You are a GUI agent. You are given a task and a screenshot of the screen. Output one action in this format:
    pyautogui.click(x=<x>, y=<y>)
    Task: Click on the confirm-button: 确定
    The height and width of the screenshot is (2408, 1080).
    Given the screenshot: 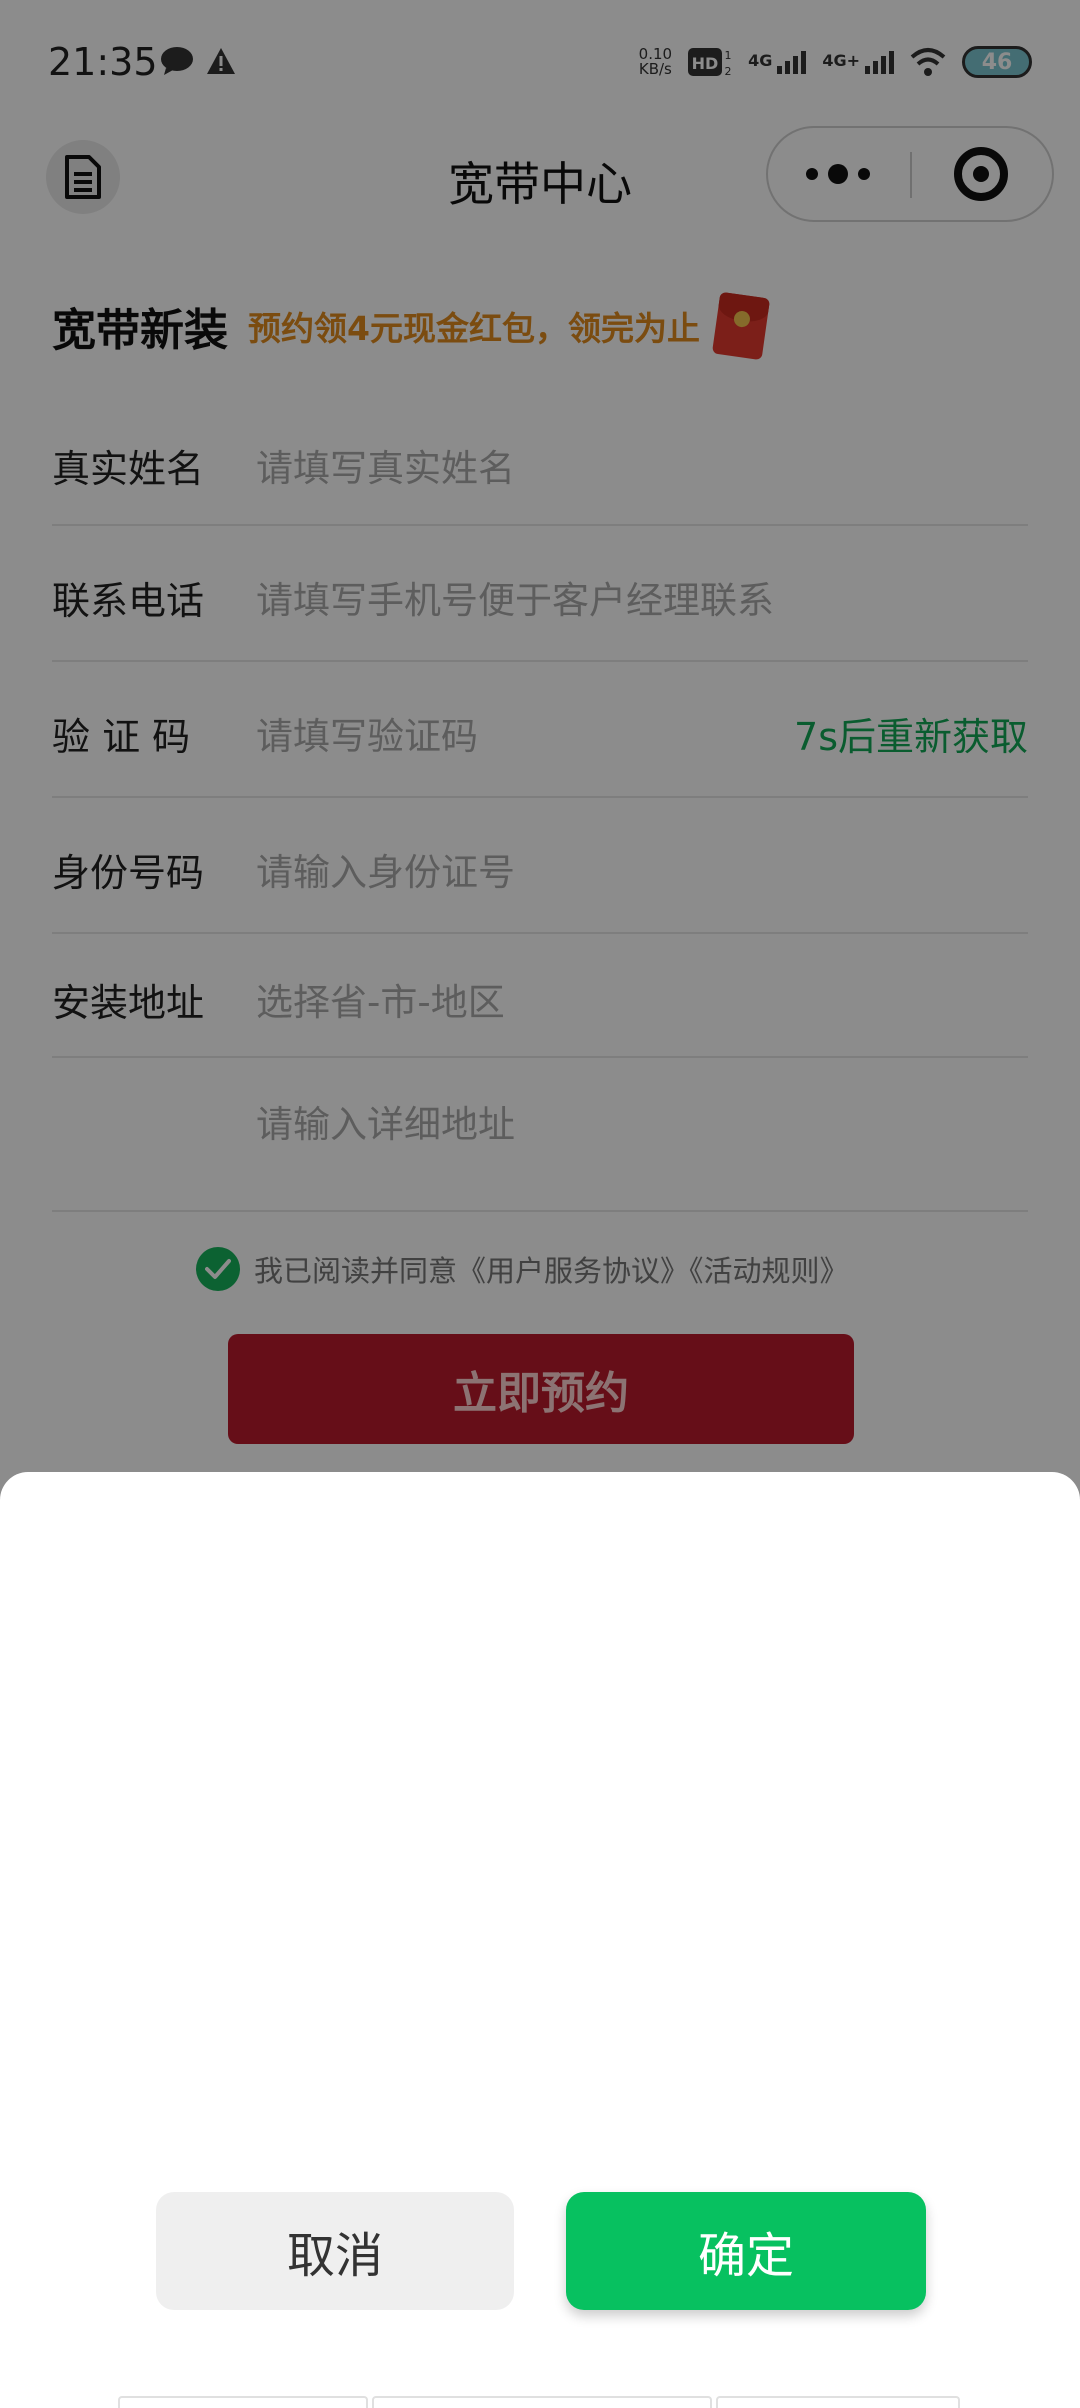 What is the action you would take?
    pyautogui.click(x=746, y=2251)
    